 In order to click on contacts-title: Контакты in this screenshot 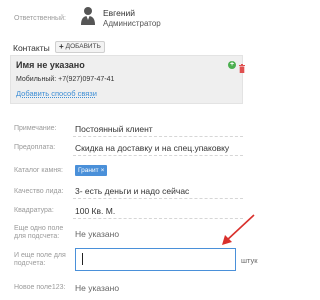, I will do `click(31, 48)`.